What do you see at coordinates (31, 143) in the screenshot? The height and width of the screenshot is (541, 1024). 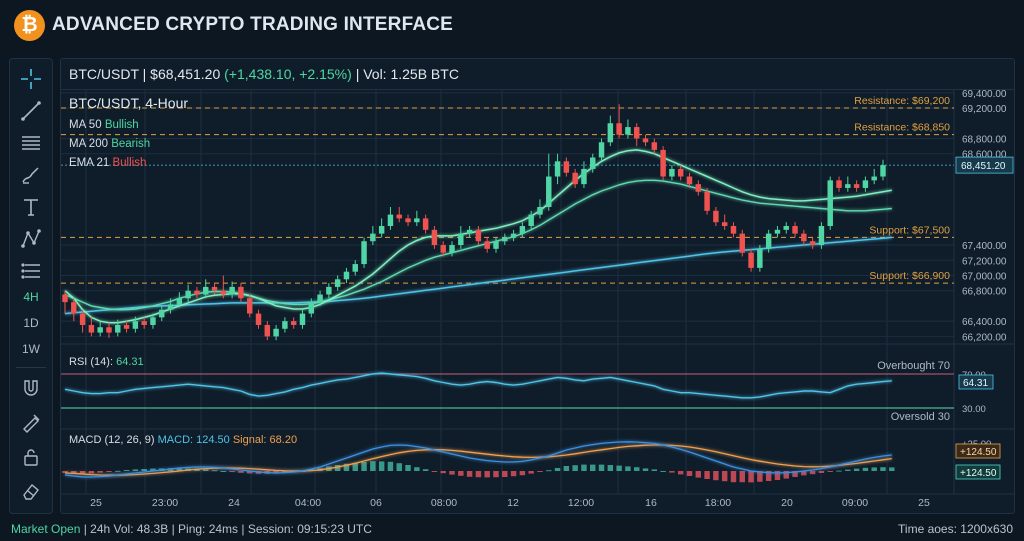 I see `horizontal-lines-icon` at bounding box center [31, 143].